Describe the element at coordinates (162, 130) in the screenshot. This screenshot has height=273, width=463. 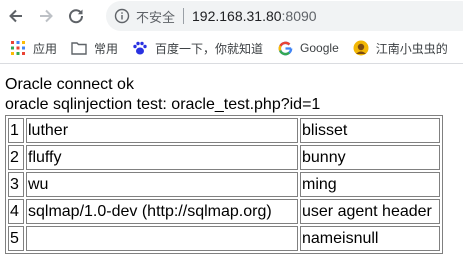
I see `cell-first-name: luther` at that location.